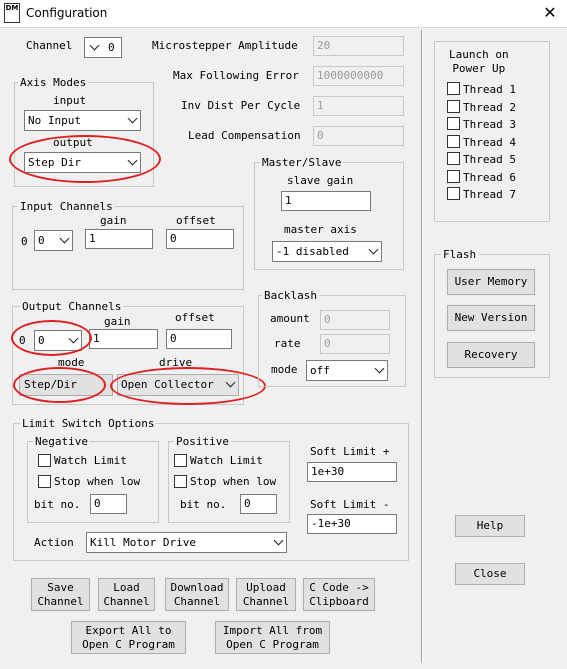  Describe the element at coordinates (479, 62) in the screenshot. I see `launch-on-power-up-title: Launch on Power Up` at that location.